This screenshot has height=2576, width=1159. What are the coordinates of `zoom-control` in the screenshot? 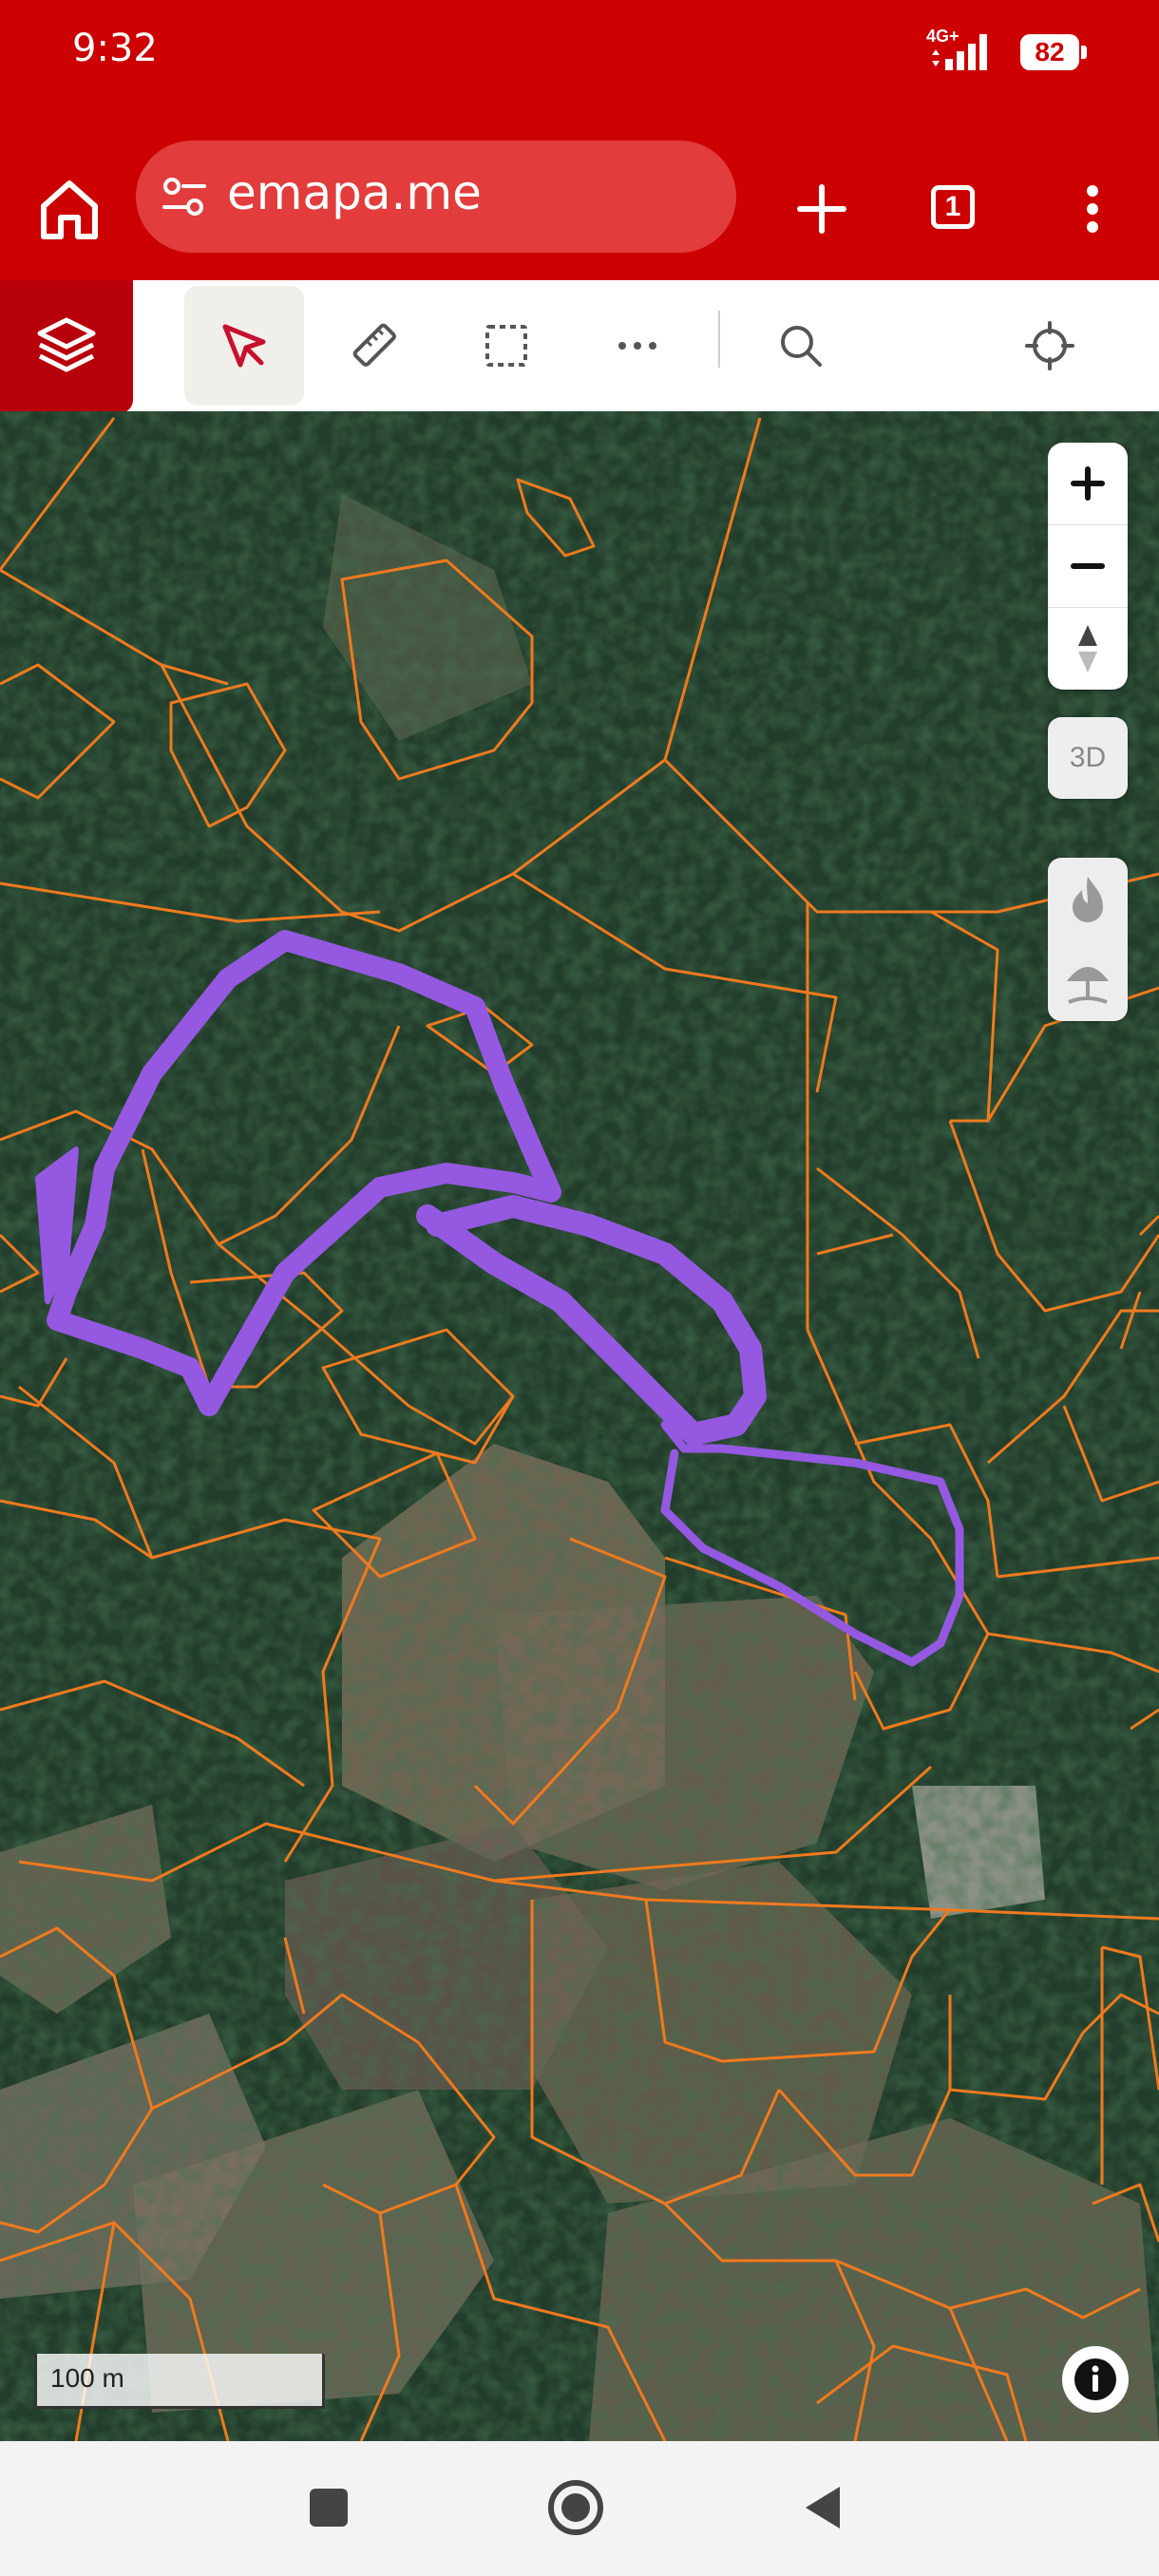 It's located at (1088, 566).